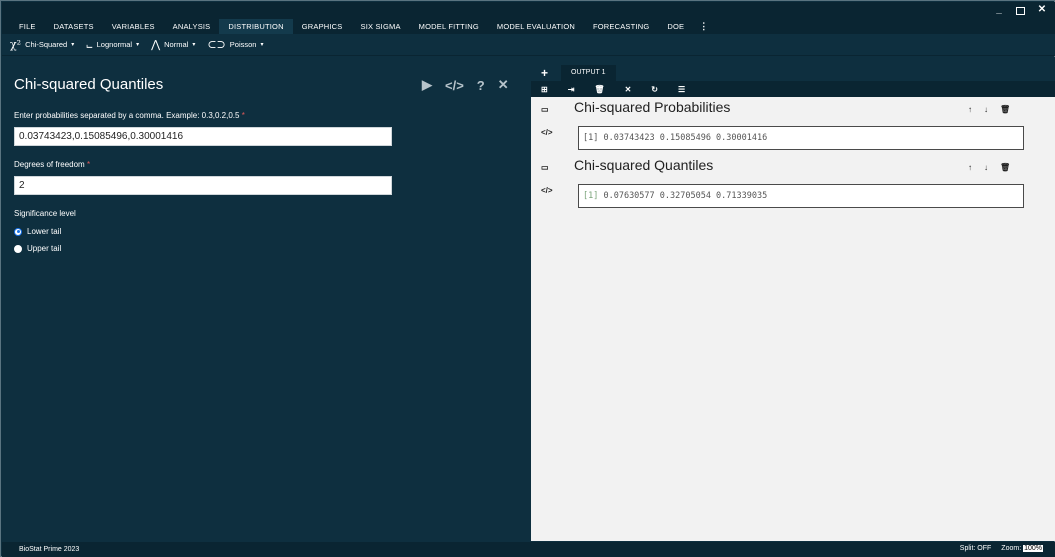  Describe the element at coordinates (654, 89) in the screenshot. I see `refresh-icon: ↻` at that location.